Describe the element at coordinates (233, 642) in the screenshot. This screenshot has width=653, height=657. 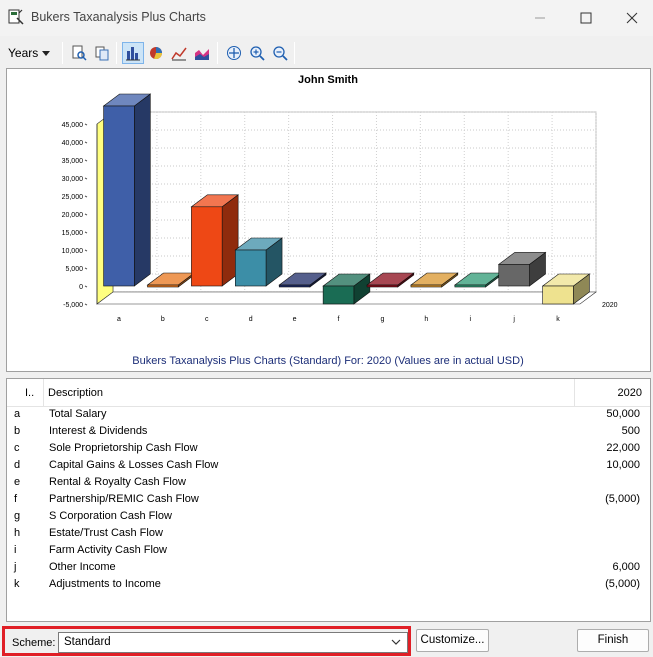
I see `scheme-dropdown: Standard` at that location.